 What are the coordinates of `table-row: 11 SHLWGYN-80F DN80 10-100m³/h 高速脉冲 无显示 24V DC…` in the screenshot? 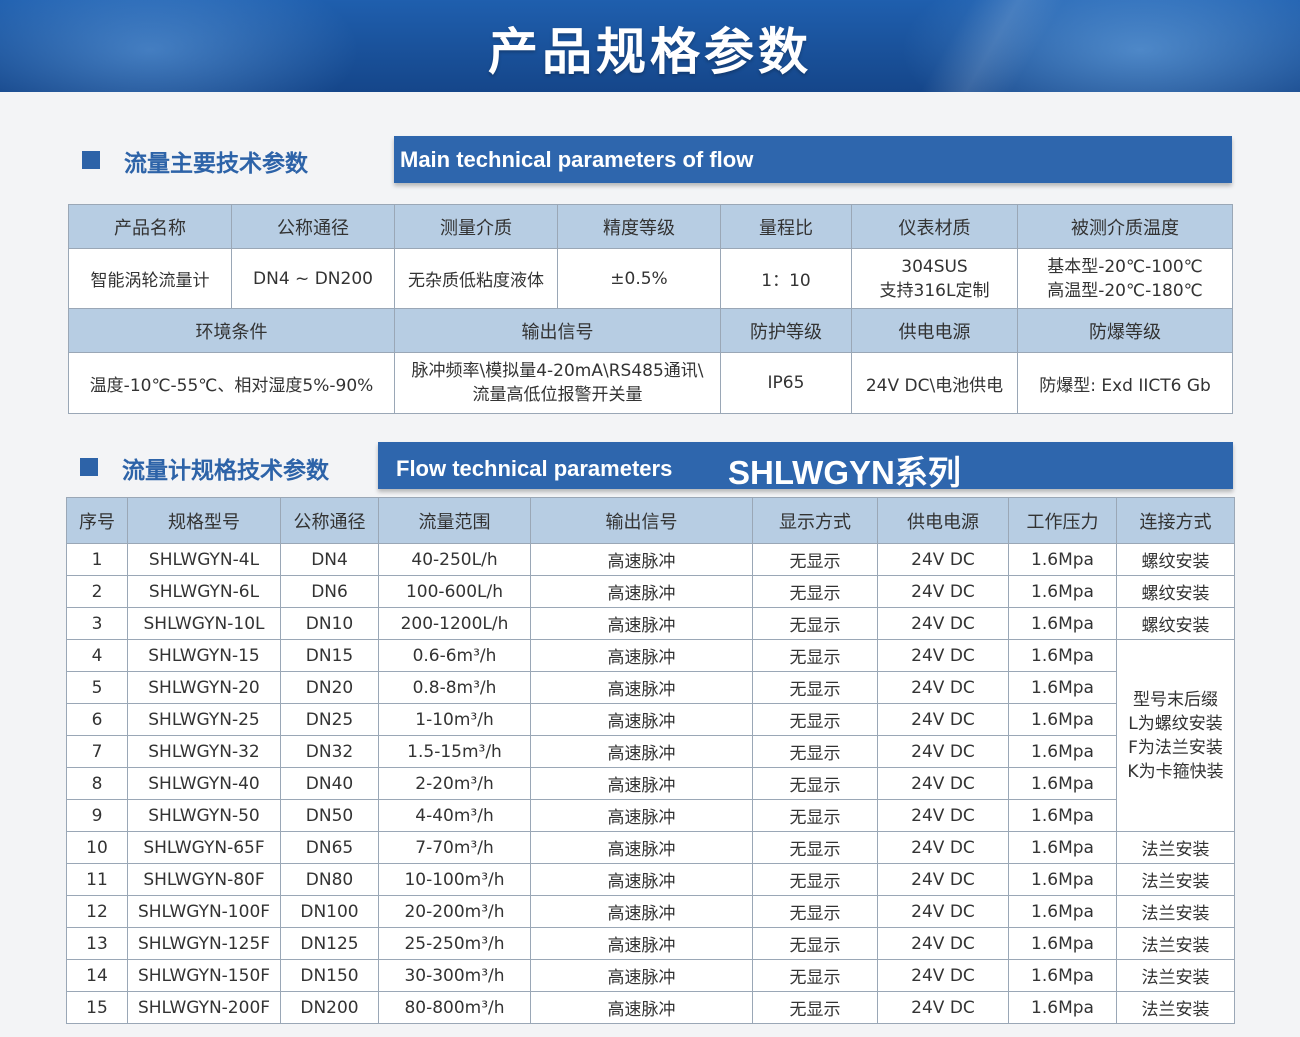 It's located at (650, 879).